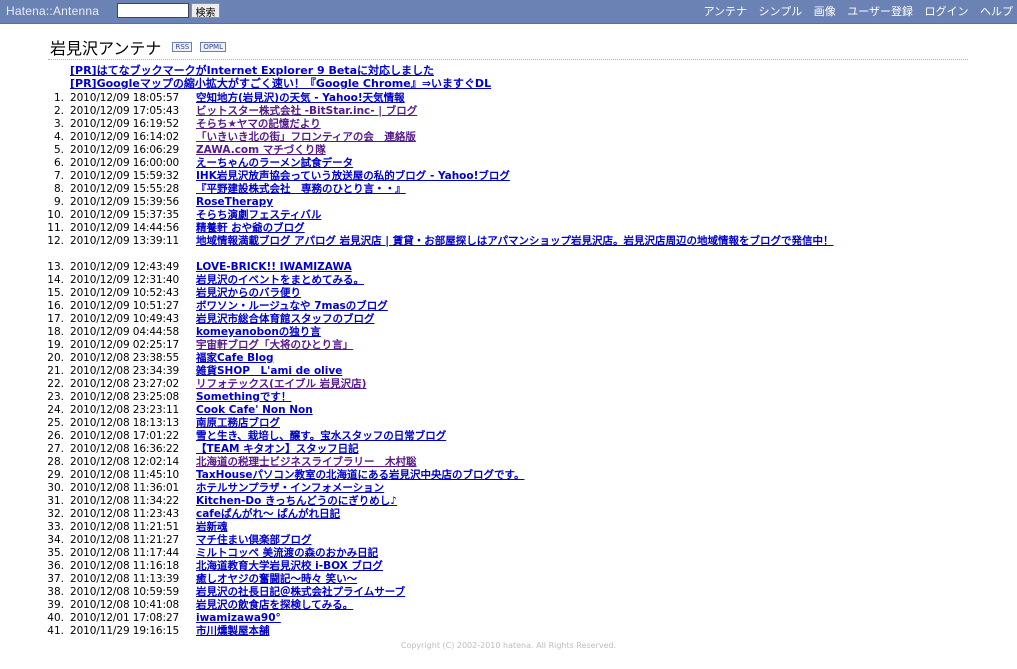 This screenshot has height=669, width=1017. I want to click on item-timestamp: 2010/12/08 11:21:51, so click(125, 527).